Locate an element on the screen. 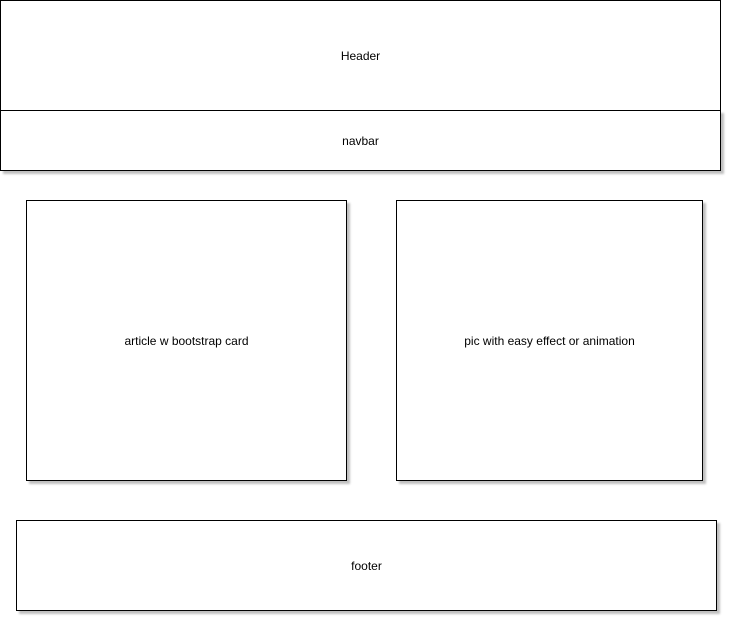  navbar-block: navbar is located at coordinates (360, 140).